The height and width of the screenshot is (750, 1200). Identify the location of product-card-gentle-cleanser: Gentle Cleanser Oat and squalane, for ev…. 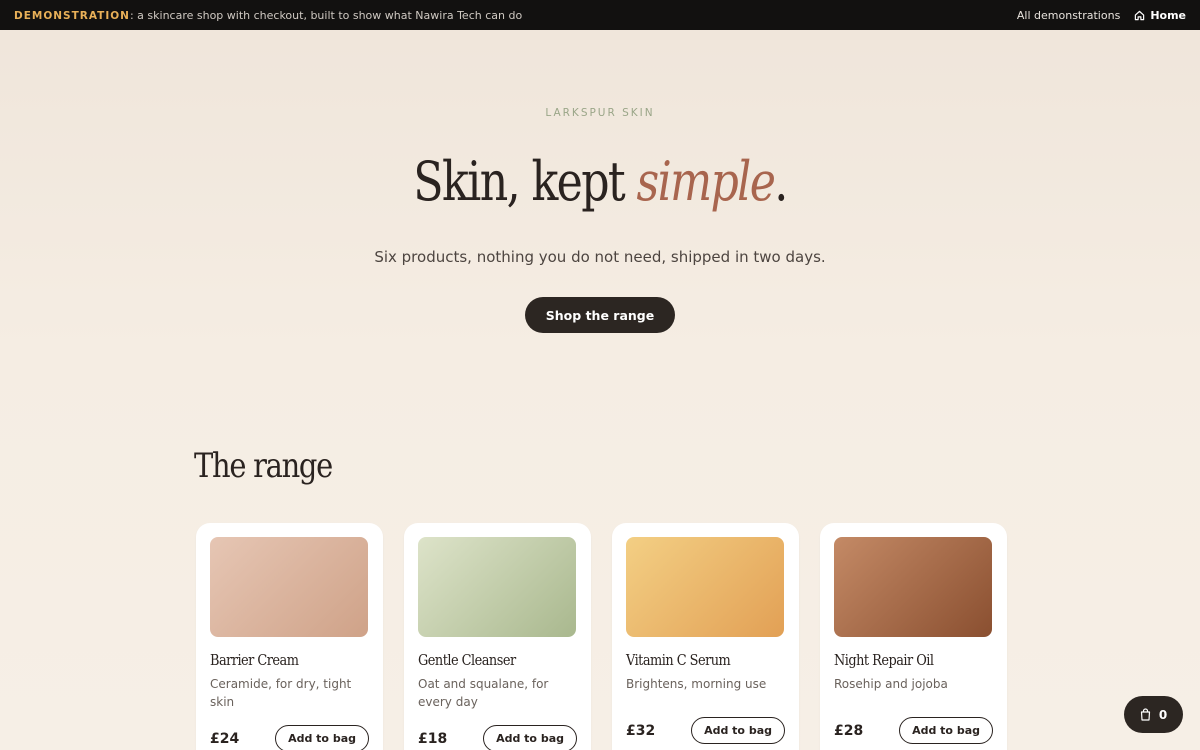
(497, 636).